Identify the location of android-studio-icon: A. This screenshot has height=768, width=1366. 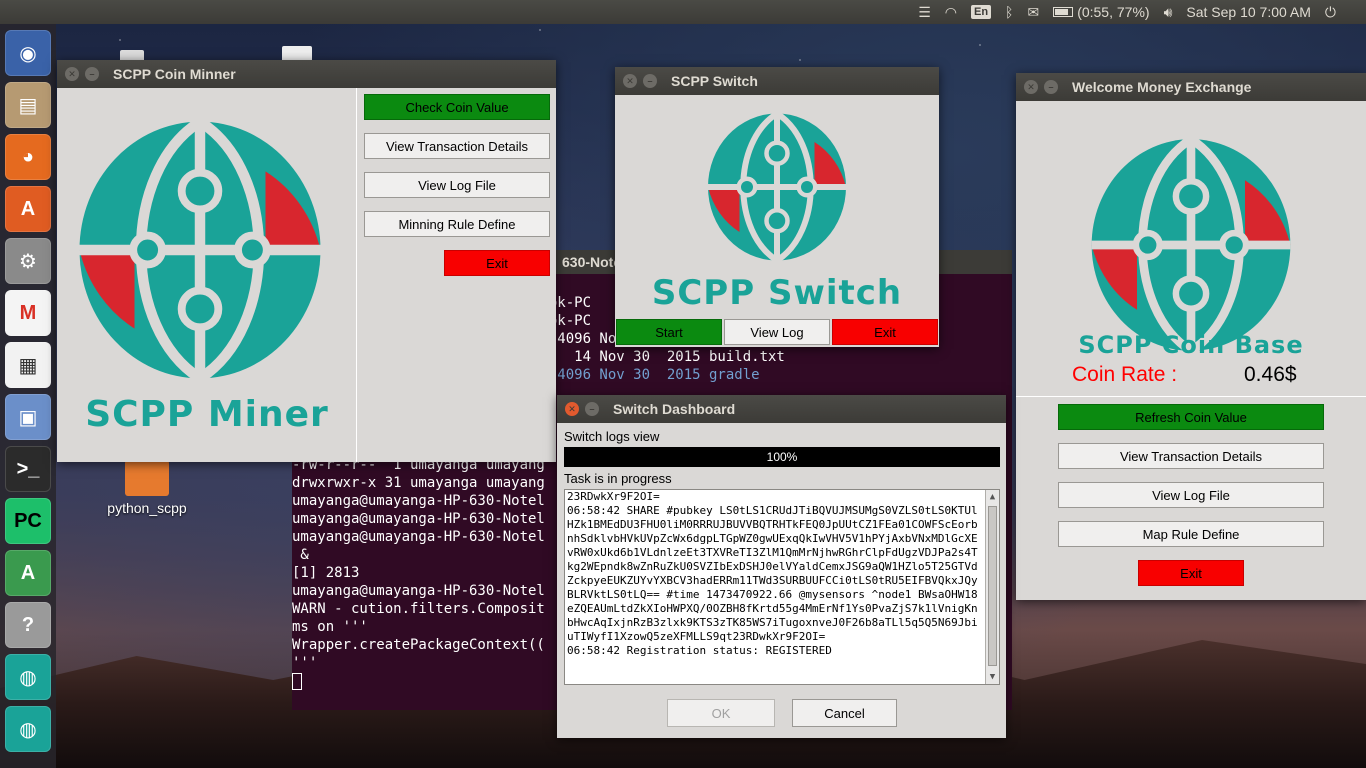
(28, 573).